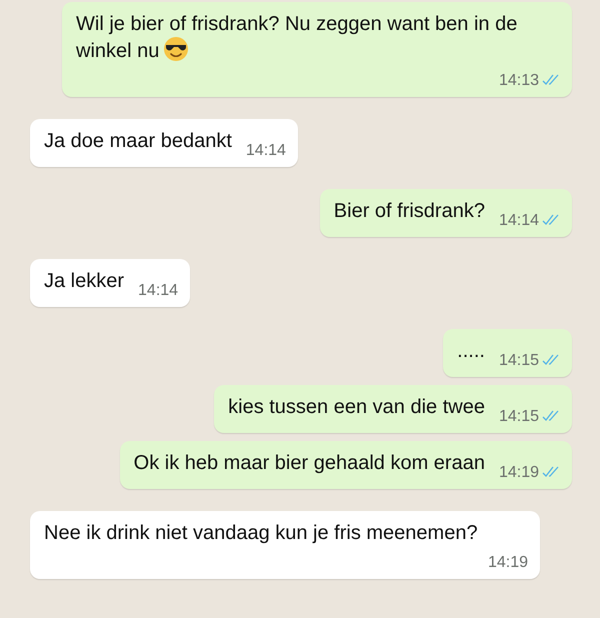  Describe the element at coordinates (409, 211) in the screenshot. I see `message-text: Bier of frisdrank?` at that location.